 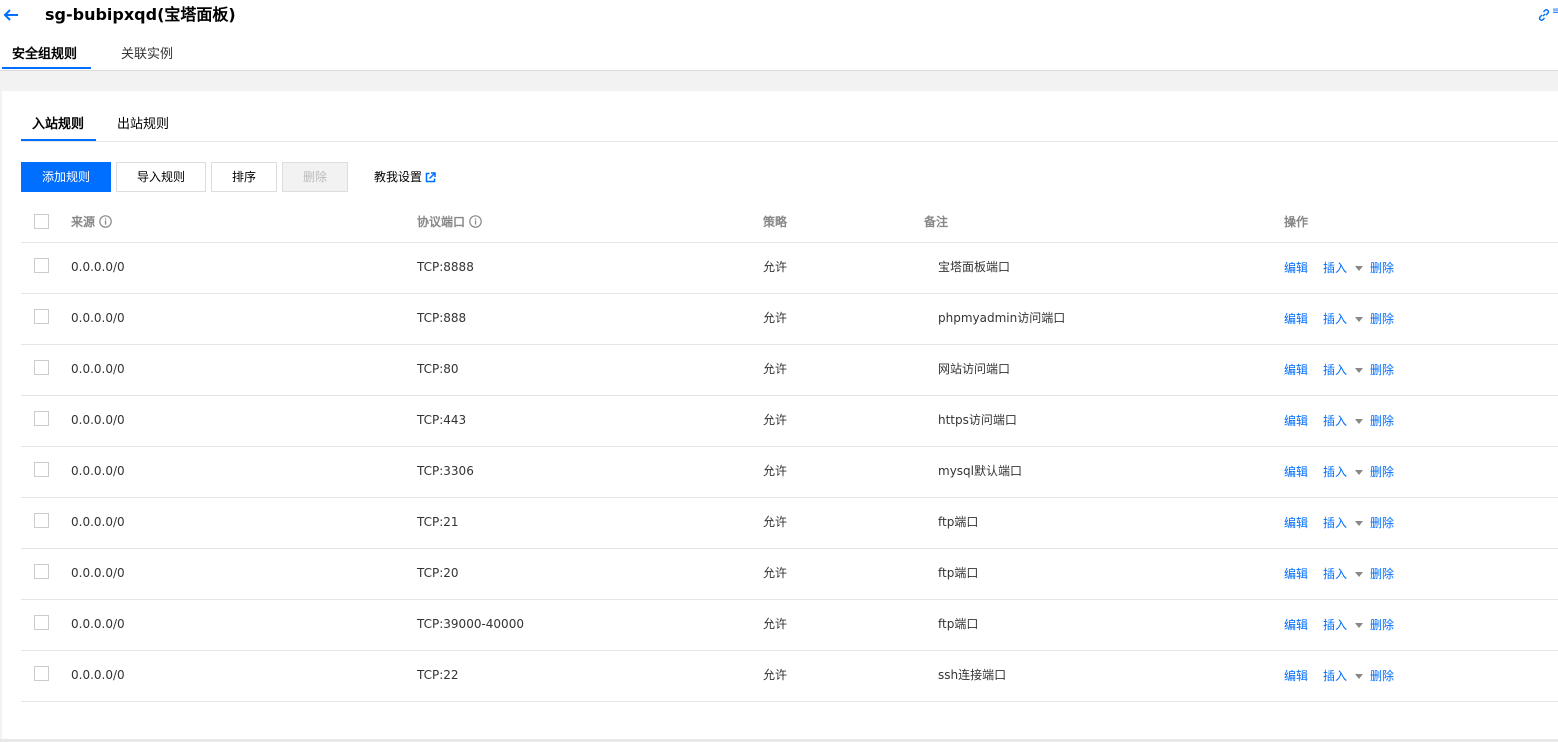 I want to click on column-header-policy: 策略, so click(x=775, y=222).